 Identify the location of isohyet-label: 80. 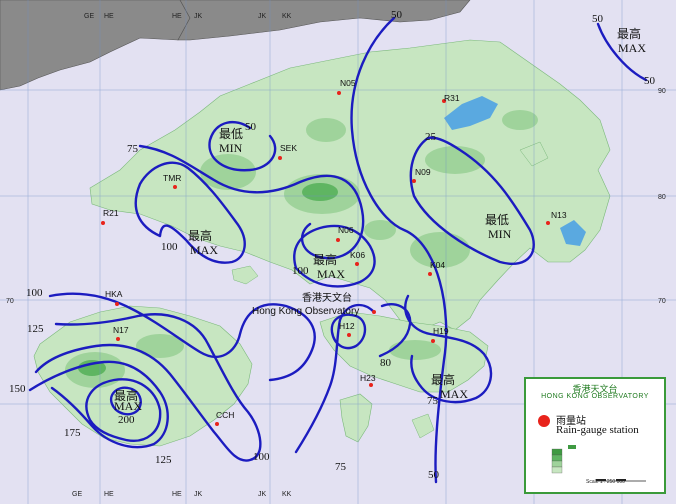
(386, 363).